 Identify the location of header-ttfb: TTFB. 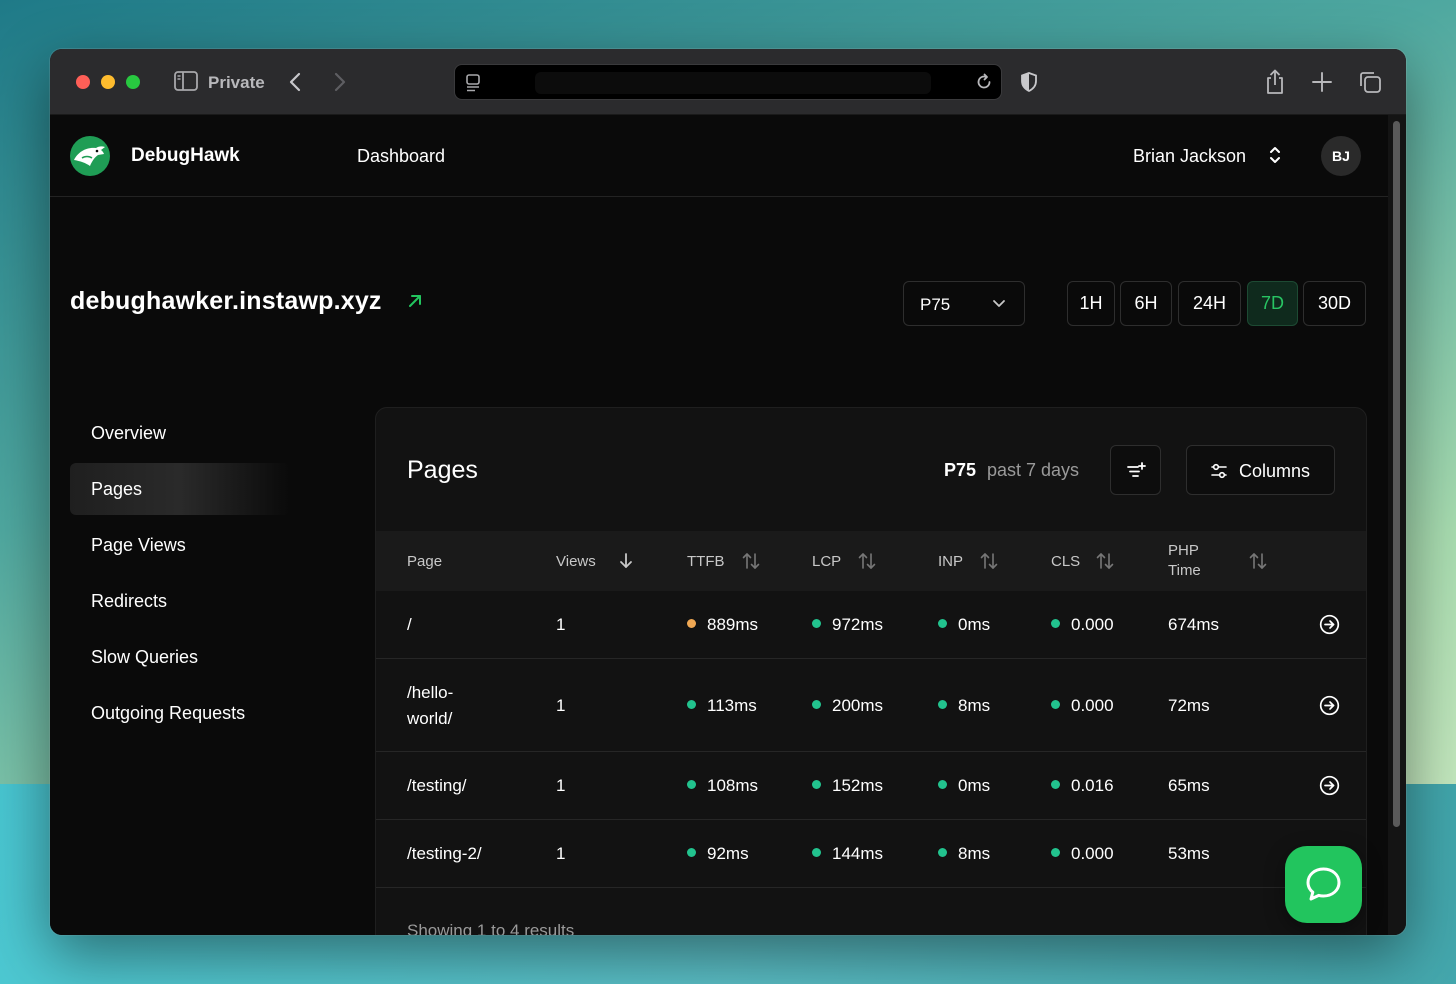
(706, 561).